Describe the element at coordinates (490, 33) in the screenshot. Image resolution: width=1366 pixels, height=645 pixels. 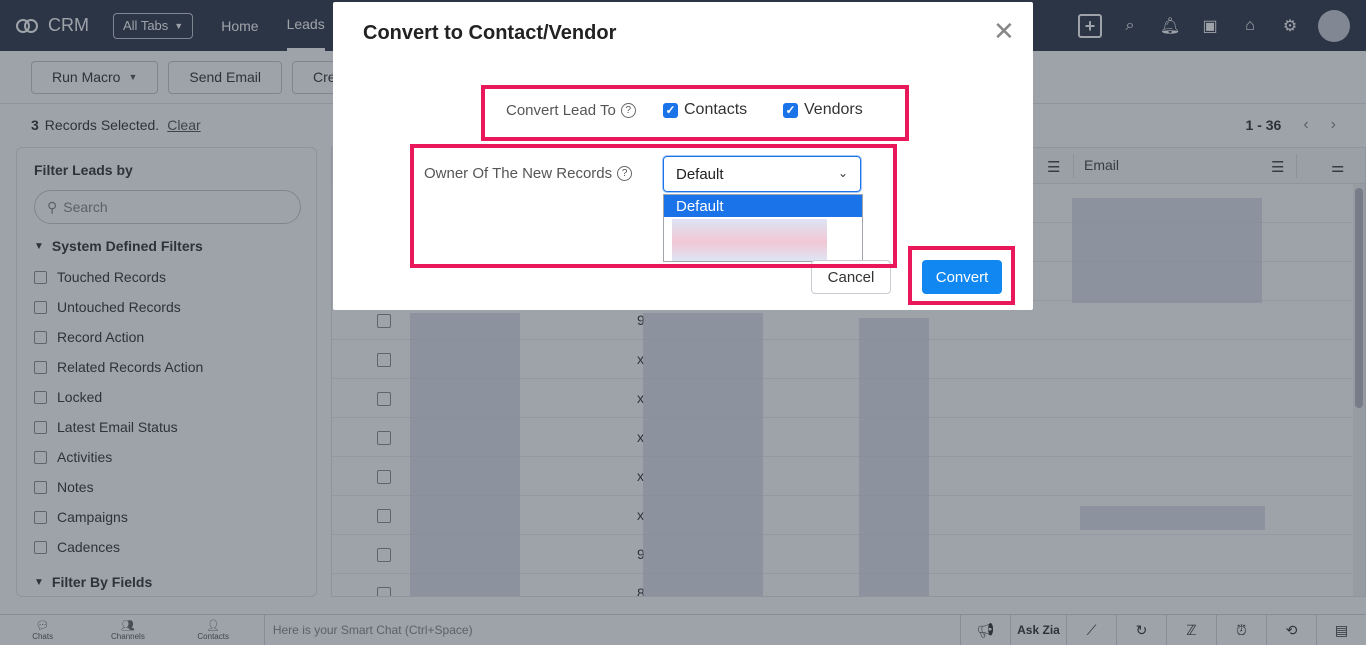
I see `dialog-title: Convert to Contact/Vendor` at that location.